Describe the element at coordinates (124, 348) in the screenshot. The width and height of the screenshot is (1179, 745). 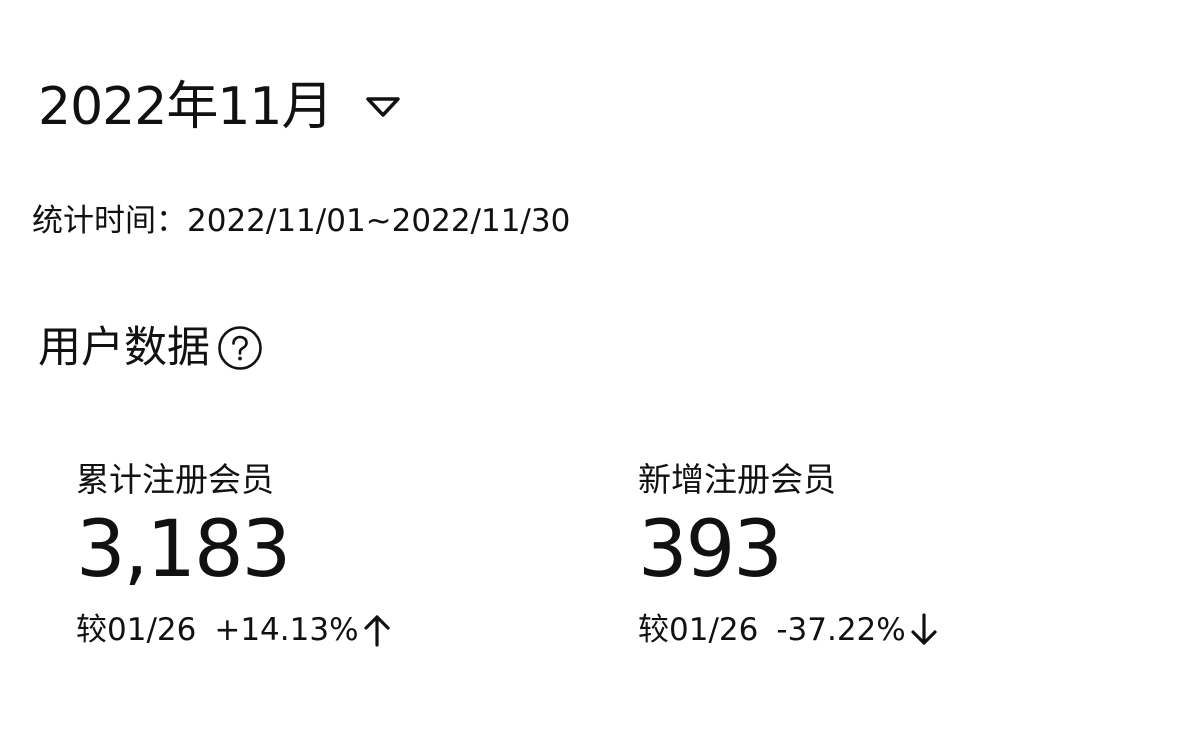
I see `section-title: 用户数据` at that location.